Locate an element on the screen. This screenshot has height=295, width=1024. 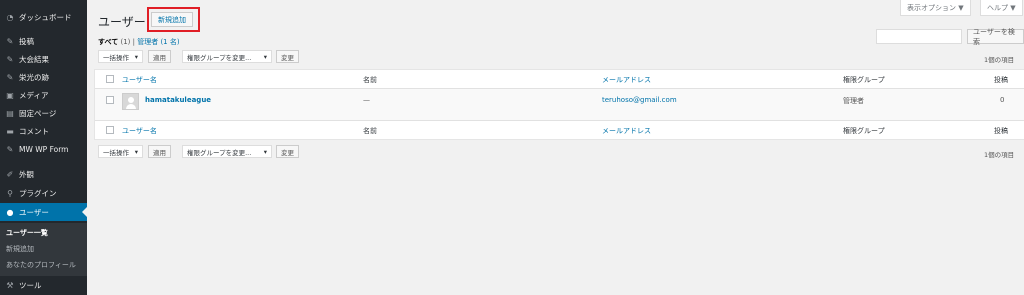
submenu-all-users: ユーザー一覧 is located at coordinates (27, 233).